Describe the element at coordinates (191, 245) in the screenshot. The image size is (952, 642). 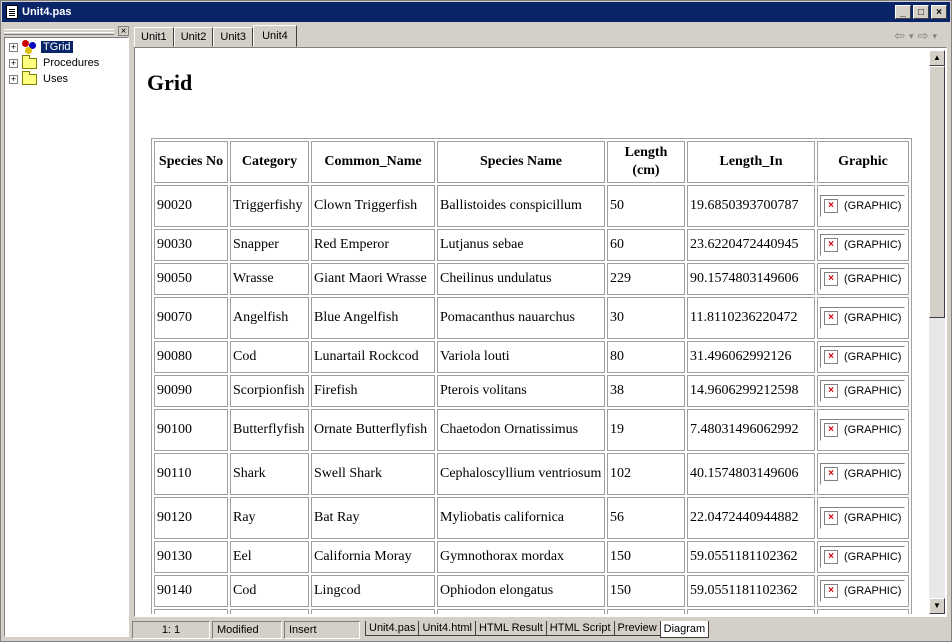
I see `cell-species-no: 90030` at that location.